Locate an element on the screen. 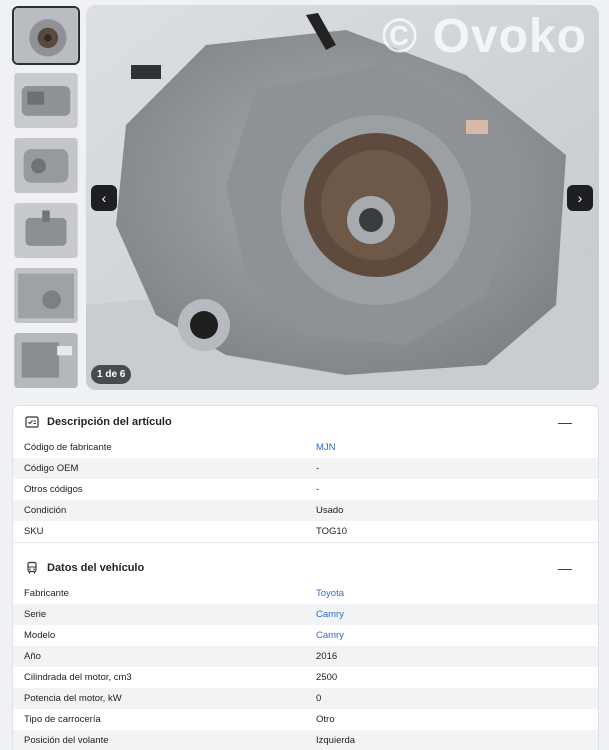 This screenshot has width=609, height=750. watermark: © Ovoko is located at coordinates (484, 36).